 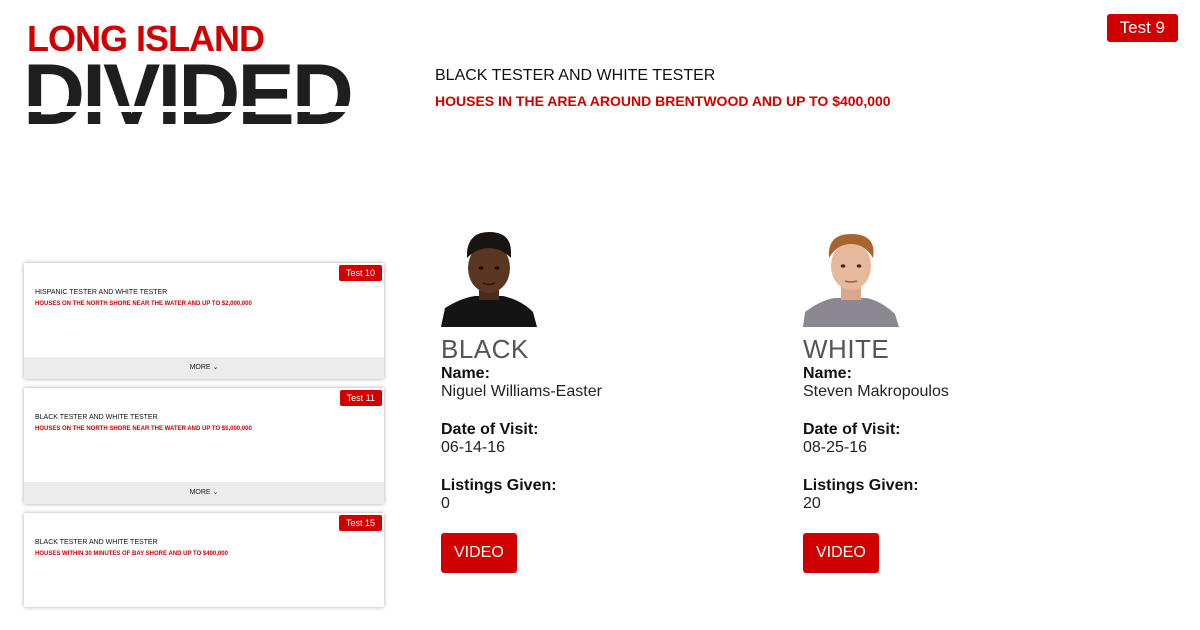 I want to click on visit-date: 08-25-16, so click(x=835, y=447).